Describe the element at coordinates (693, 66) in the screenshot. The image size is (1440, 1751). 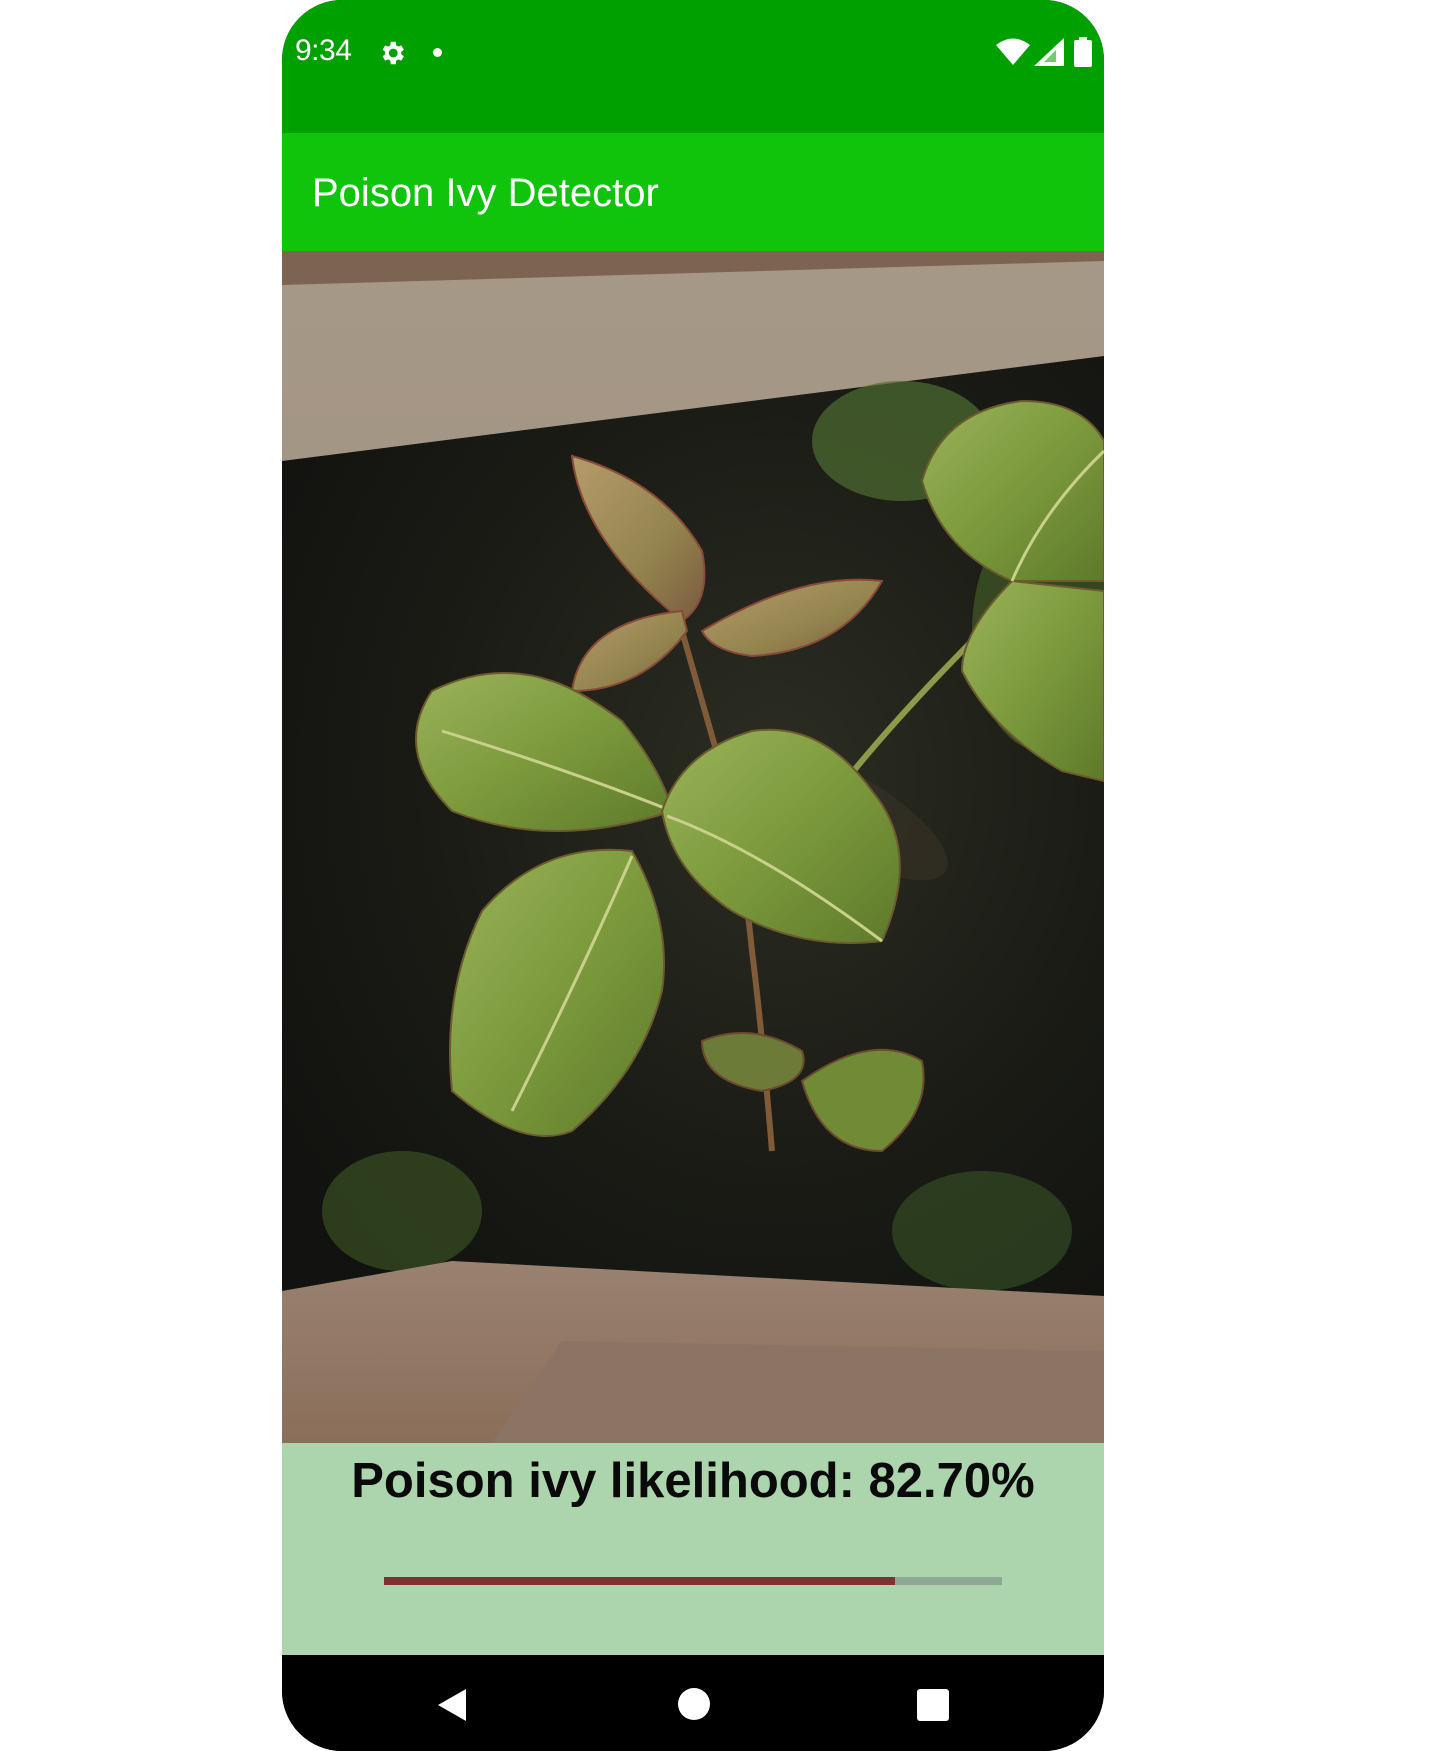
I see `status-bar: 9:34` at that location.